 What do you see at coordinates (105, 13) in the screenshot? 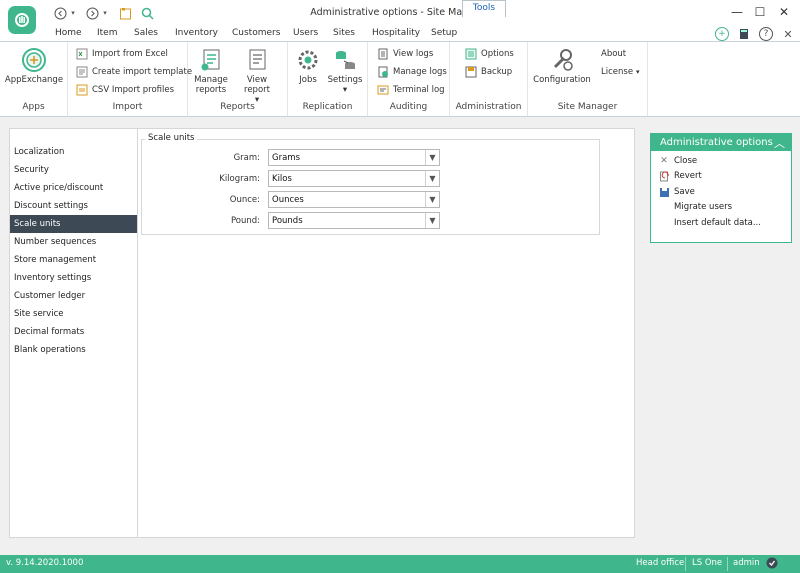
I see `forward-dropdown-icon: ▾` at bounding box center [105, 13].